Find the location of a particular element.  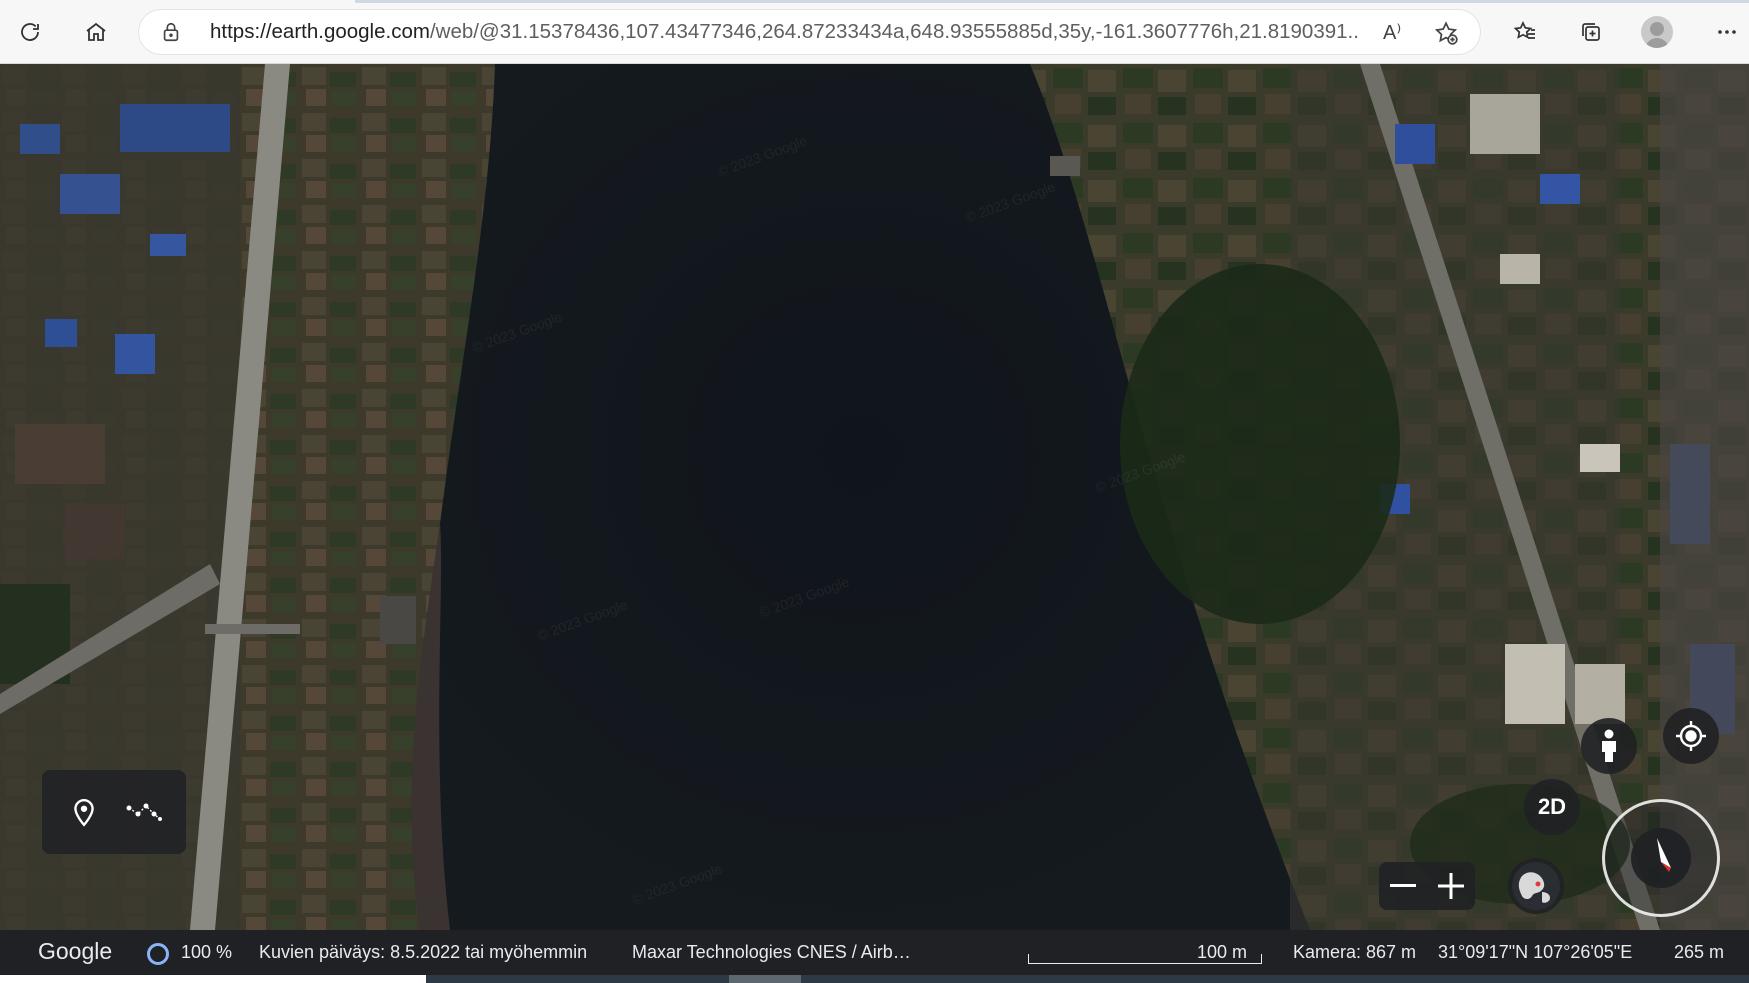

pegman-icon is located at coordinates (1609, 745).